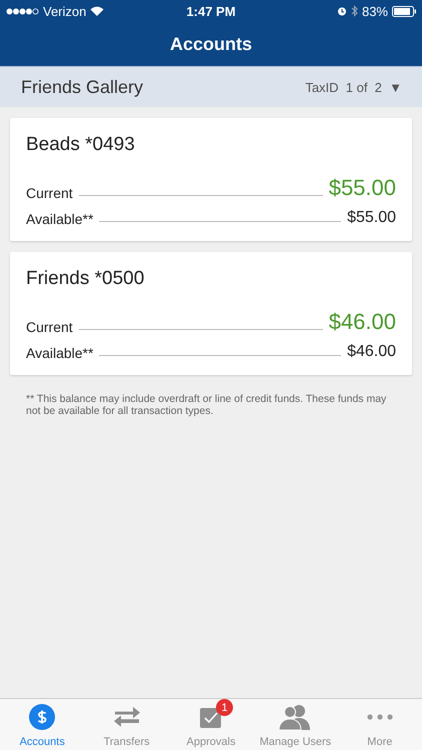 Image resolution: width=422 pixels, height=750 pixels. Describe the element at coordinates (371, 352) in the screenshot. I see `available-balance: $46.00` at that location.